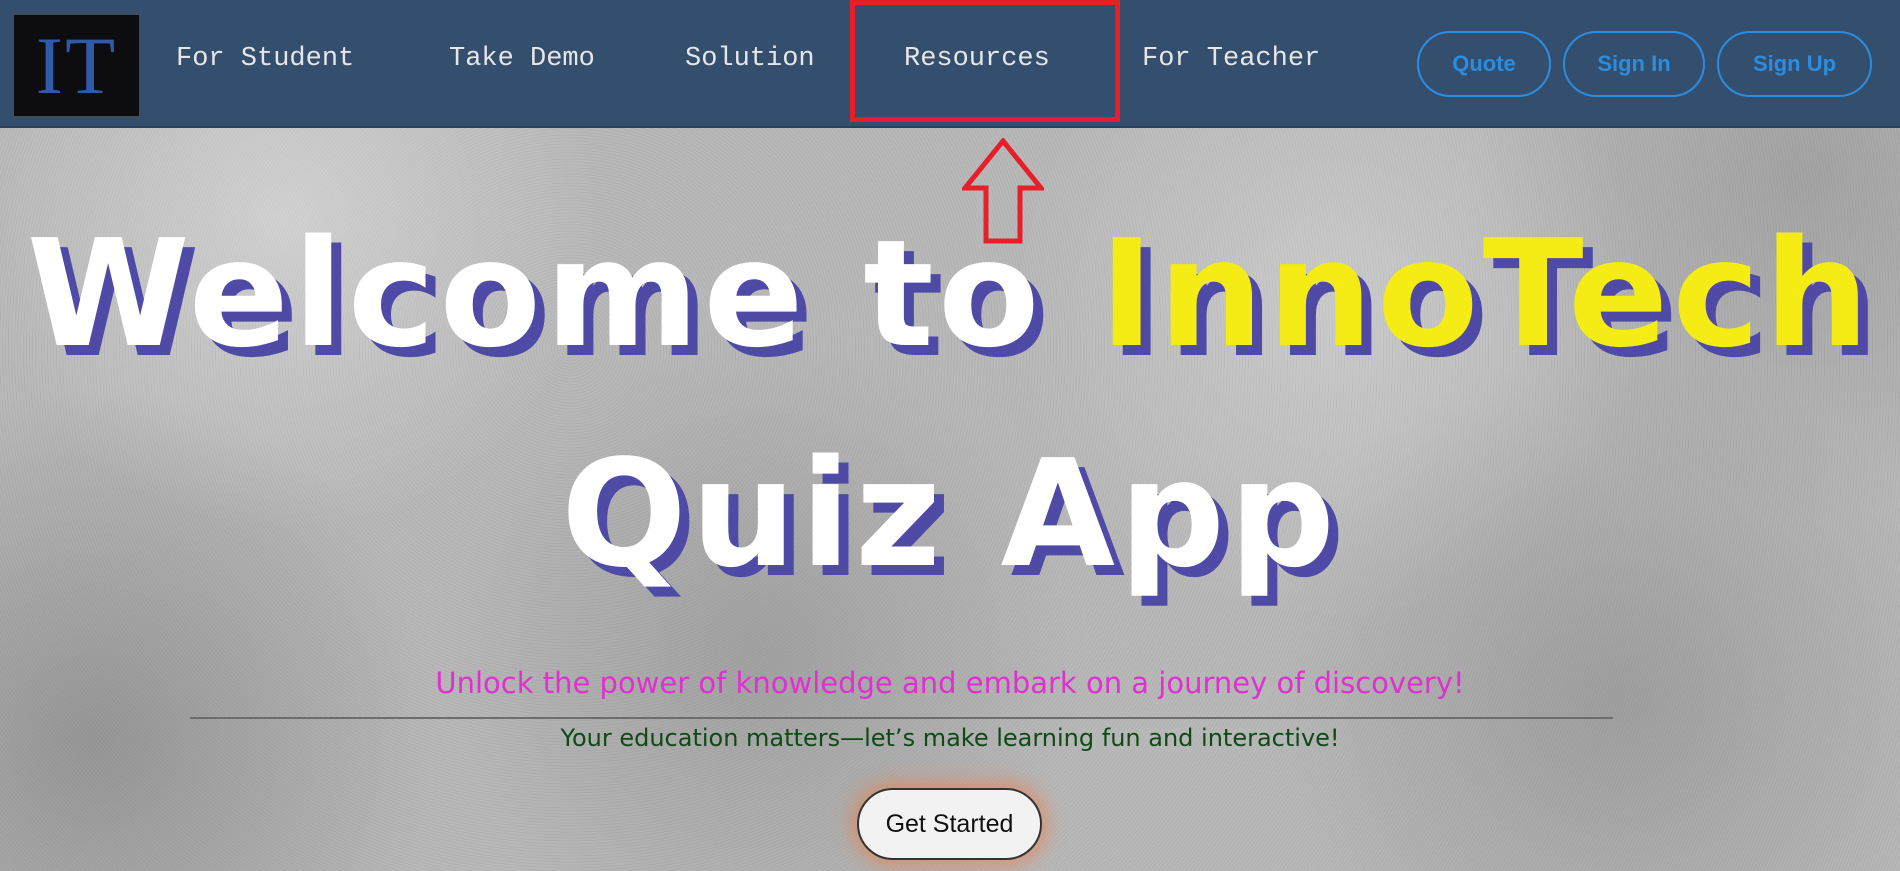 This screenshot has height=871, width=1900. What do you see at coordinates (901, 718) in the screenshot?
I see `hero-divider` at bounding box center [901, 718].